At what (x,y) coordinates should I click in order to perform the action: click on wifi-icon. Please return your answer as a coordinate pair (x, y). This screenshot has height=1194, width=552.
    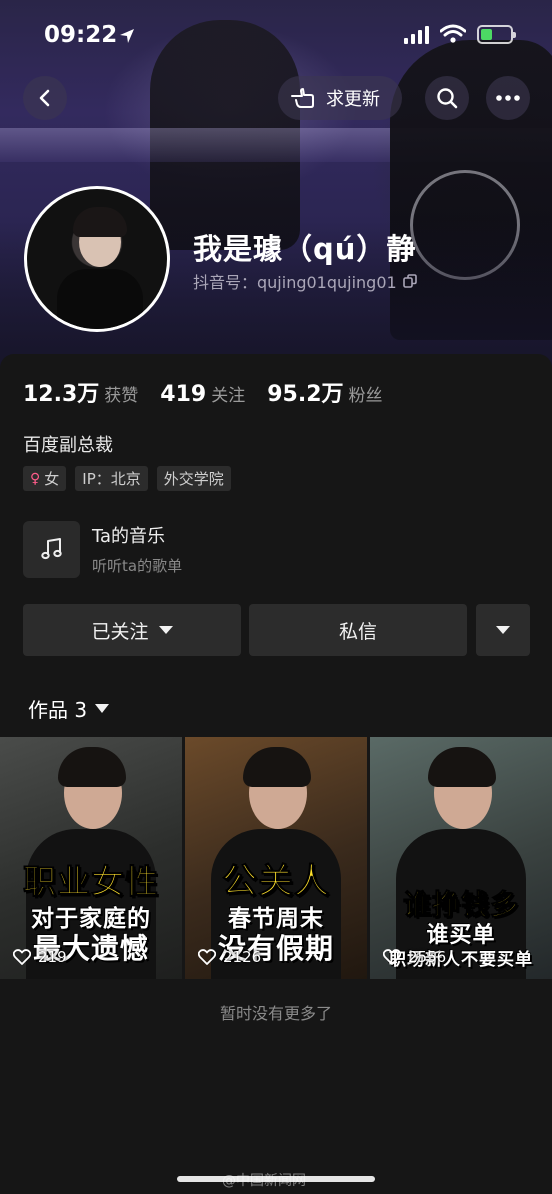
    Looking at the image, I should click on (453, 36).